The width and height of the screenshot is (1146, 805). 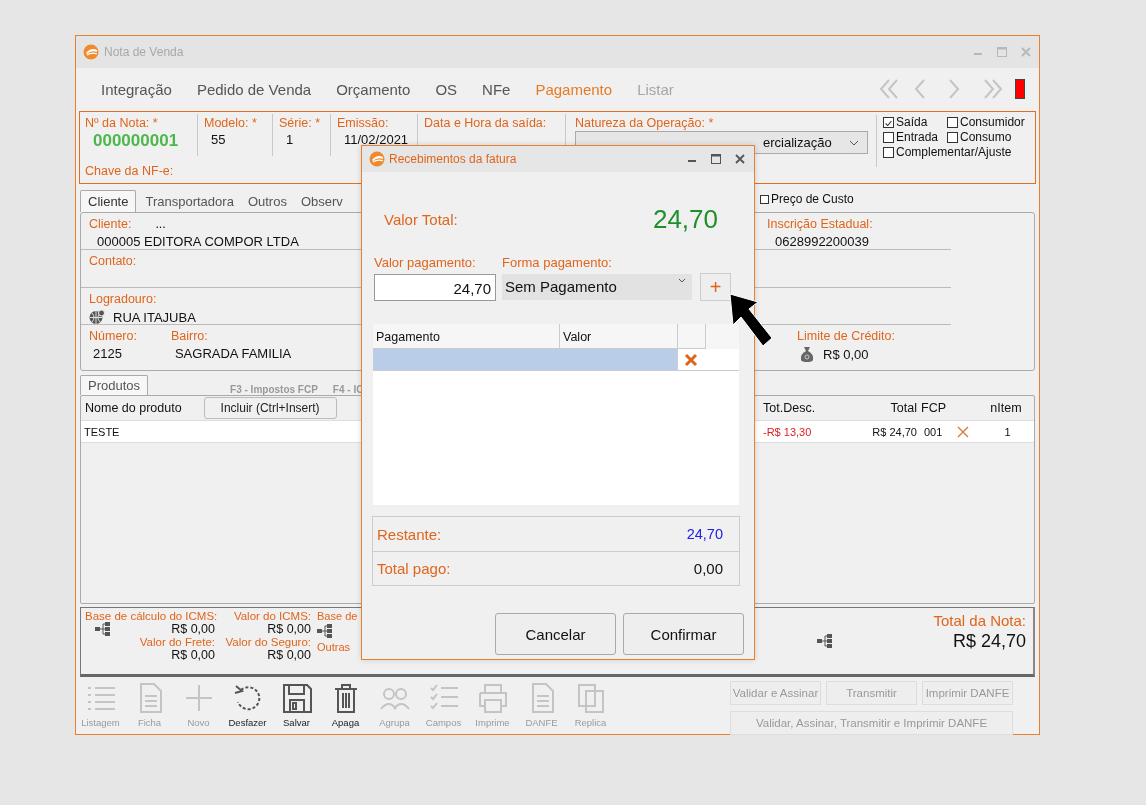 What do you see at coordinates (903, 408) in the screenshot?
I see `column-header: Total` at bounding box center [903, 408].